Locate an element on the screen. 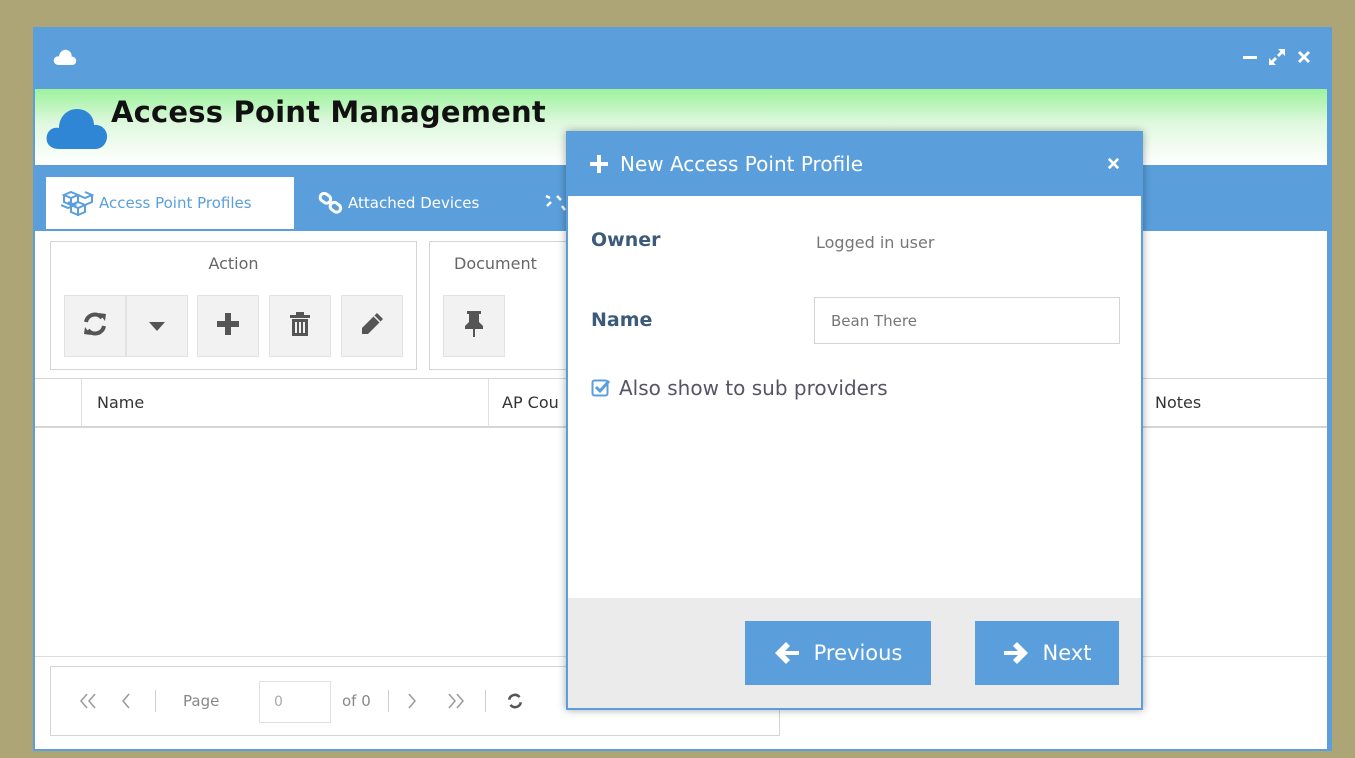  previous-button-label: Previous is located at coordinates (858, 653).